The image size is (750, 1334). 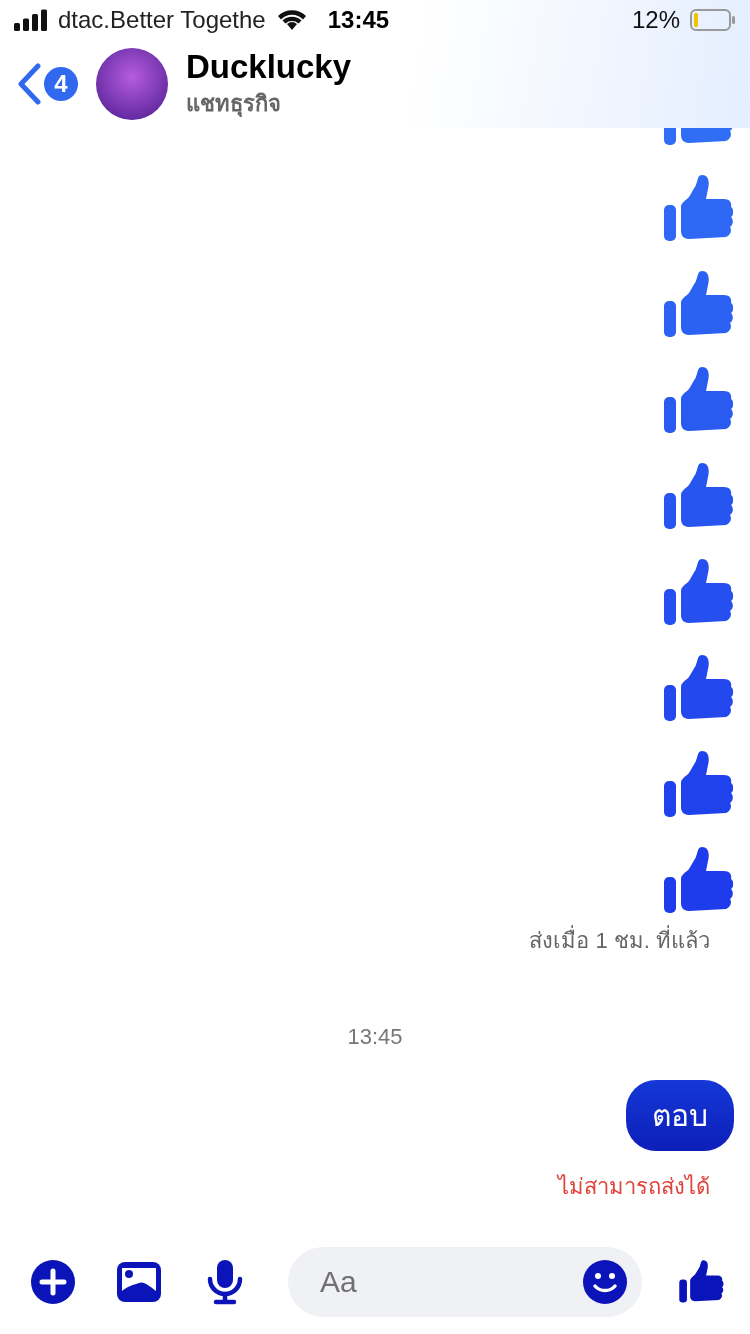 What do you see at coordinates (655, 20) in the screenshot?
I see `battery-percentage: 12%` at bounding box center [655, 20].